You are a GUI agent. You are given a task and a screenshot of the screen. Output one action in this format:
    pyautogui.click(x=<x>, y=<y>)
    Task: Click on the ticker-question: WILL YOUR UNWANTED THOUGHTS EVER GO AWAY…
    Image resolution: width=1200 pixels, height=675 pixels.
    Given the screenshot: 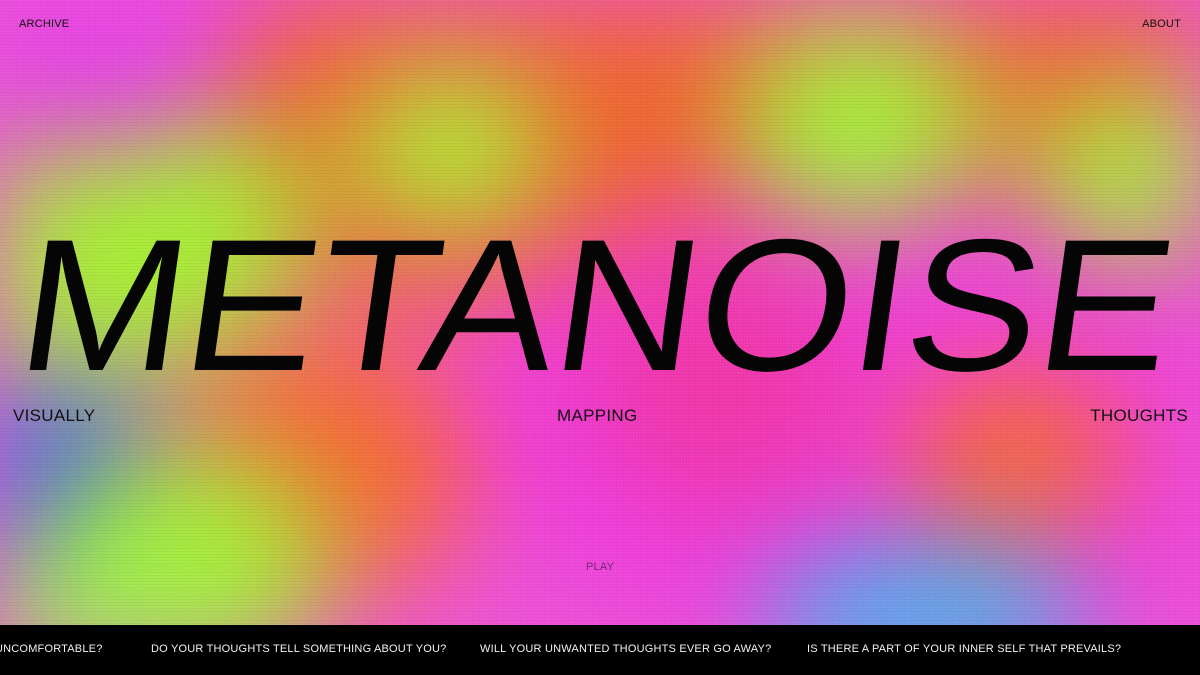 What is the action you would take?
    pyautogui.click(x=626, y=649)
    